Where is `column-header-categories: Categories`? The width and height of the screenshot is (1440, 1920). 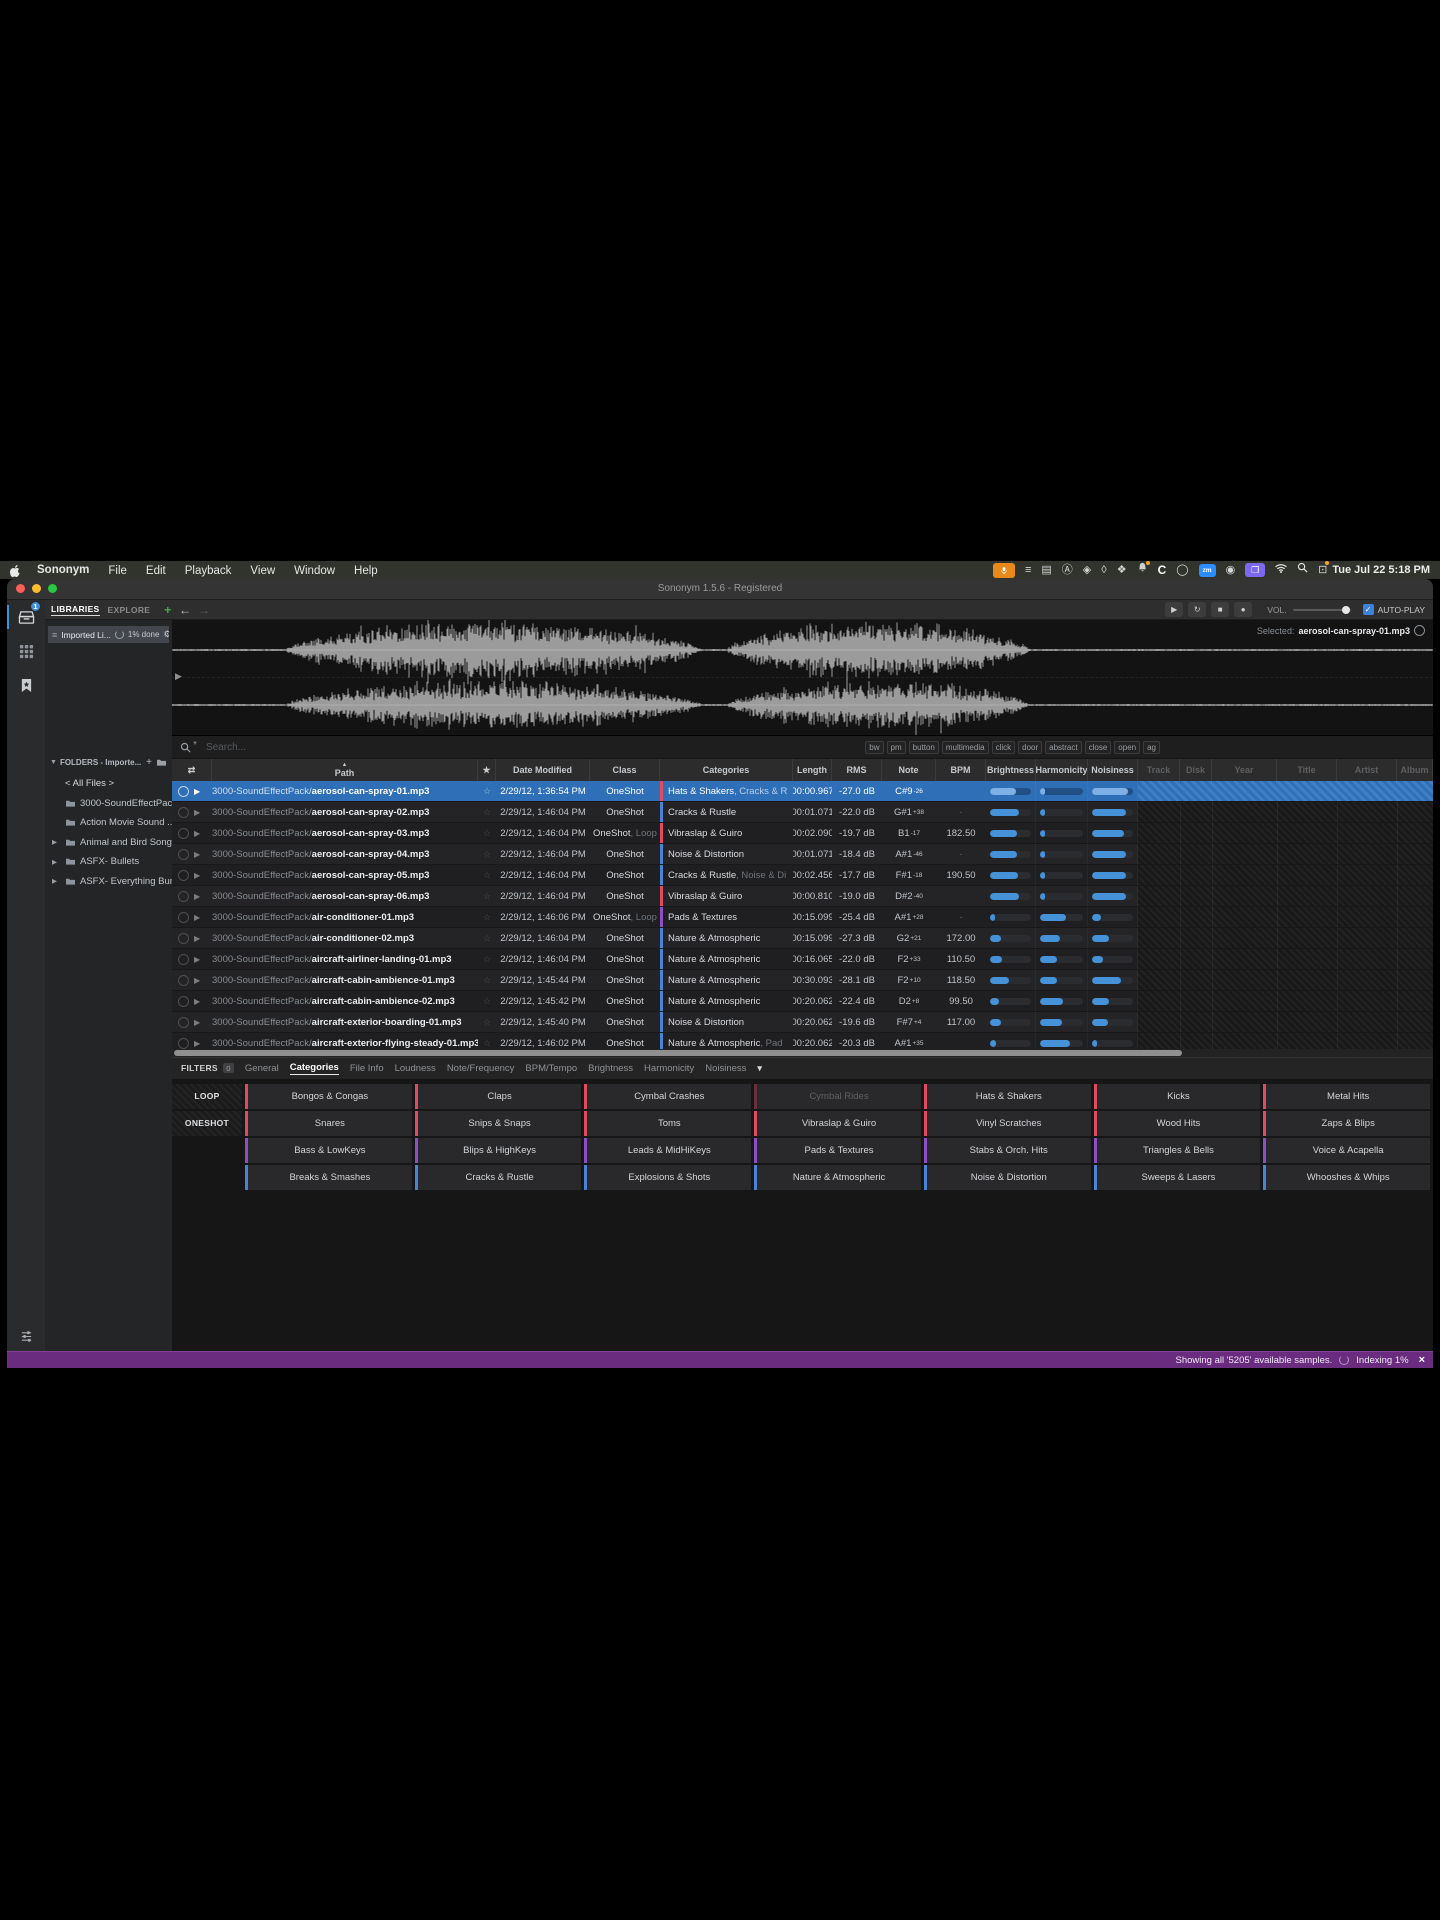 column-header-categories: Categories is located at coordinates (726, 770).